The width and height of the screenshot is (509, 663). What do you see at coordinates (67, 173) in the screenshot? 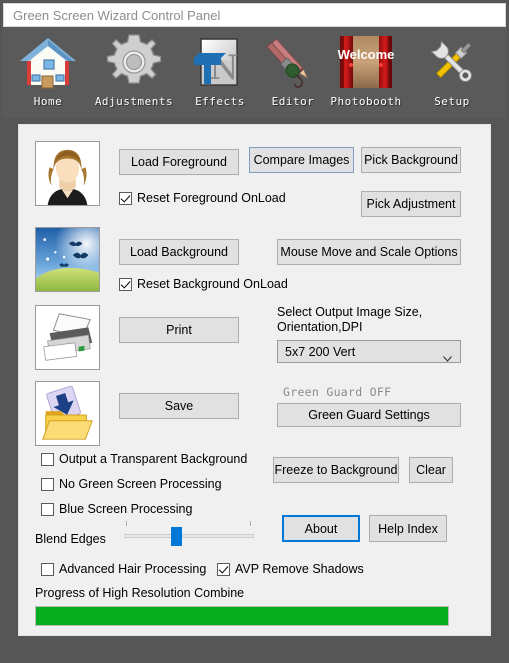
I see `foreground-thumbnail` at bounding box center [67, 173].